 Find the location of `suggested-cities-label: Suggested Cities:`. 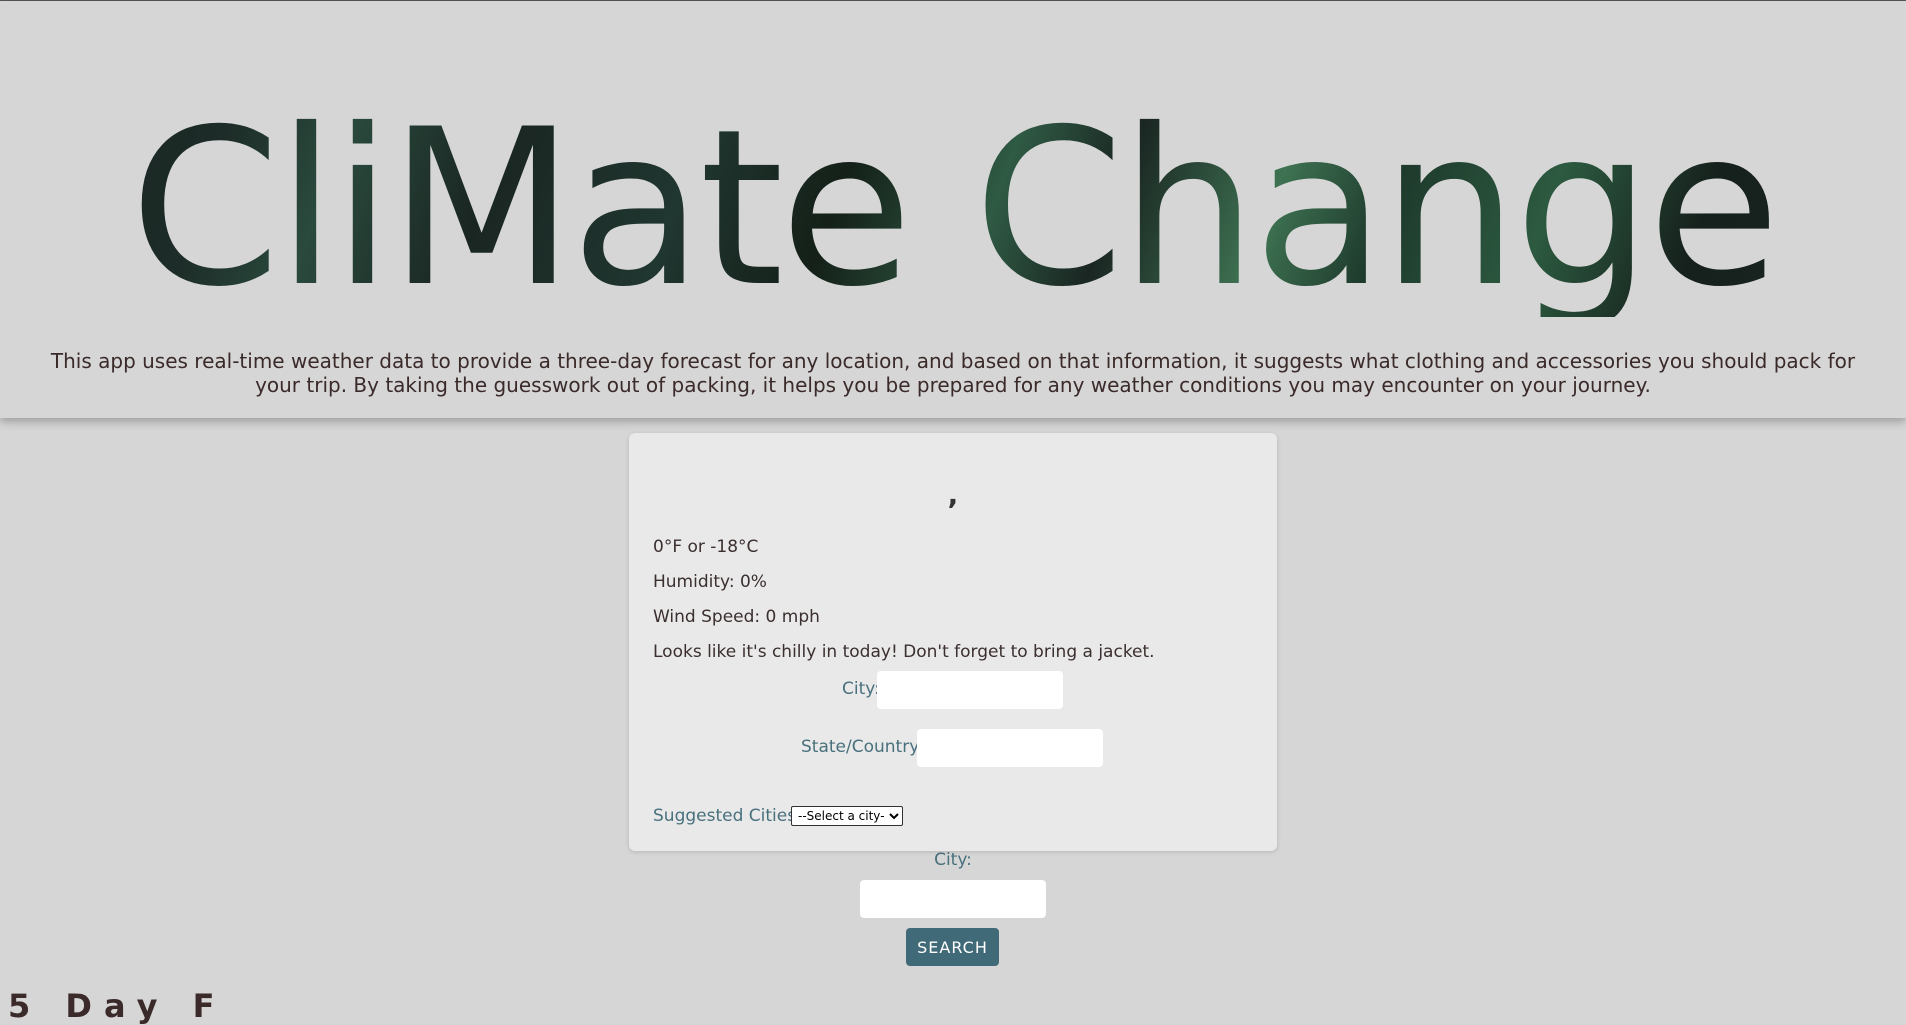

suggested-cities-label: Suggested Cities: is located at coordinates (727, 816).